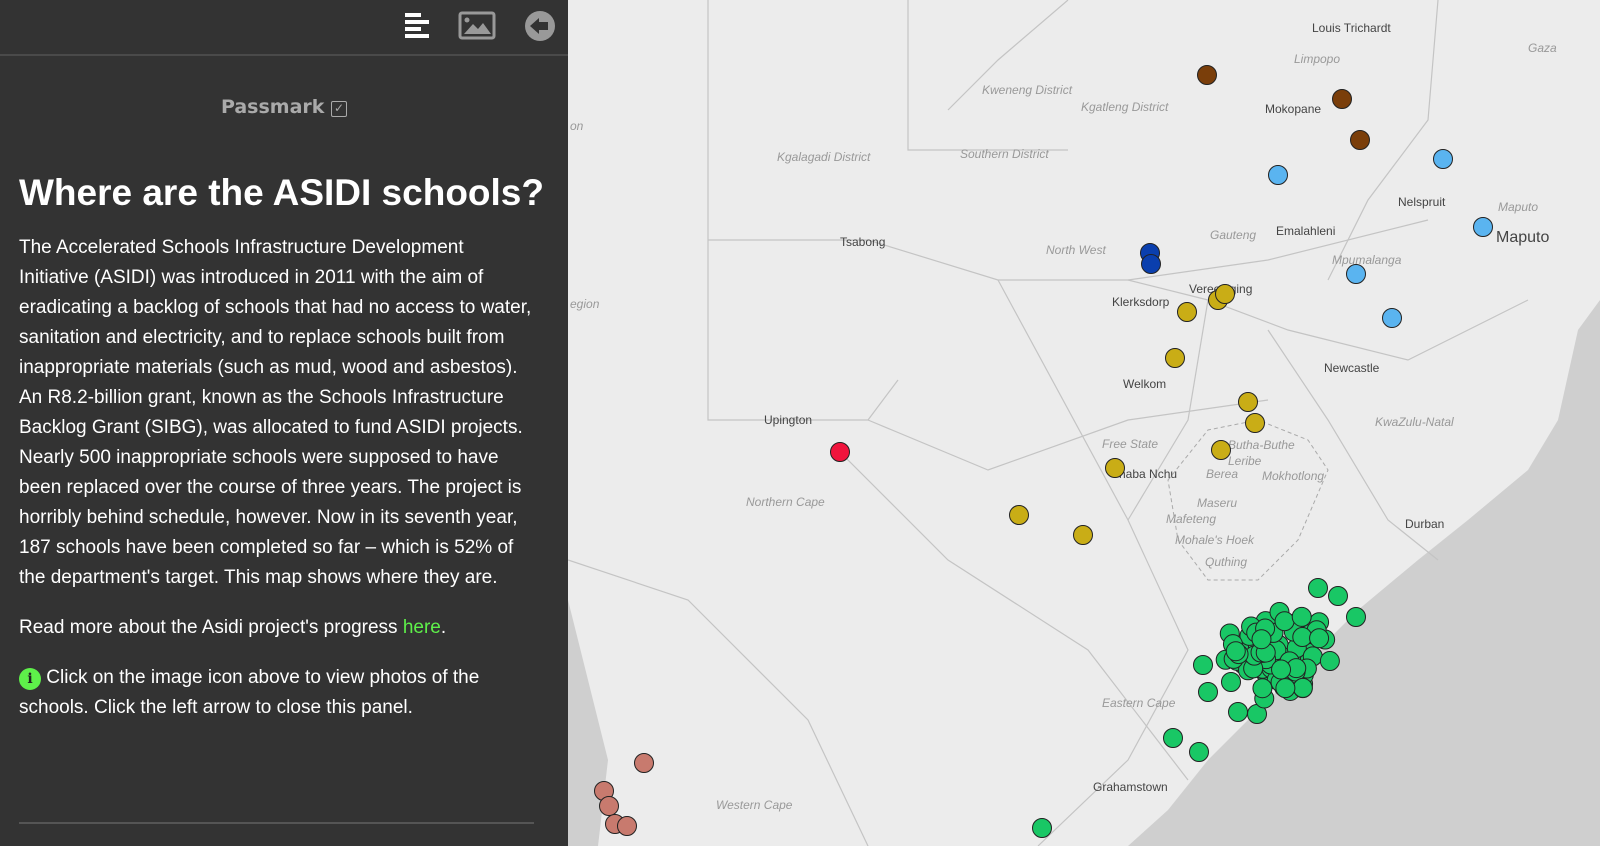 The width and height of the screenshot is (1600, 846). I want to click on place-label: Leribe, so click(1245, 461).